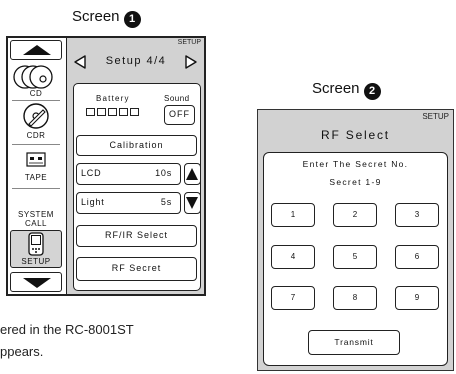 The height and width of the screenshot is (374, 456). Describe the element at coordinates (36, 244) in the screenshot. I see `remote-icon` at that location.